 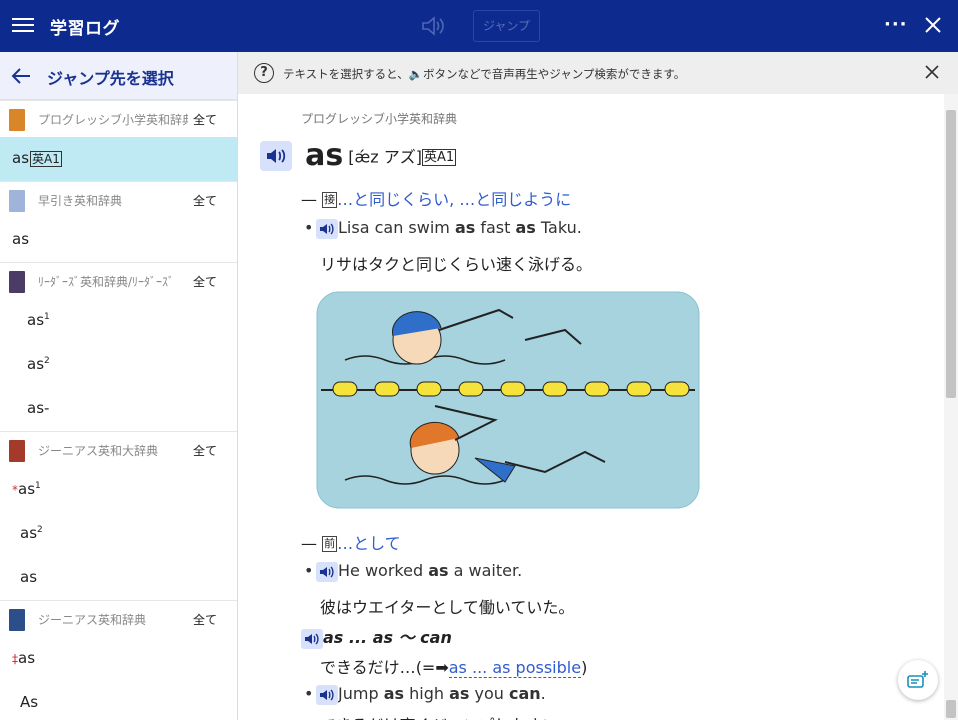 I want to click on example-english: • Lisa can swim as fast as Taku., so click(x=443, y=228).